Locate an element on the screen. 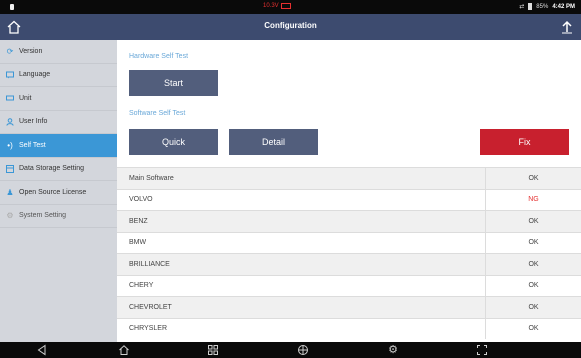  notification-icon is located at coordinates (12, 7).